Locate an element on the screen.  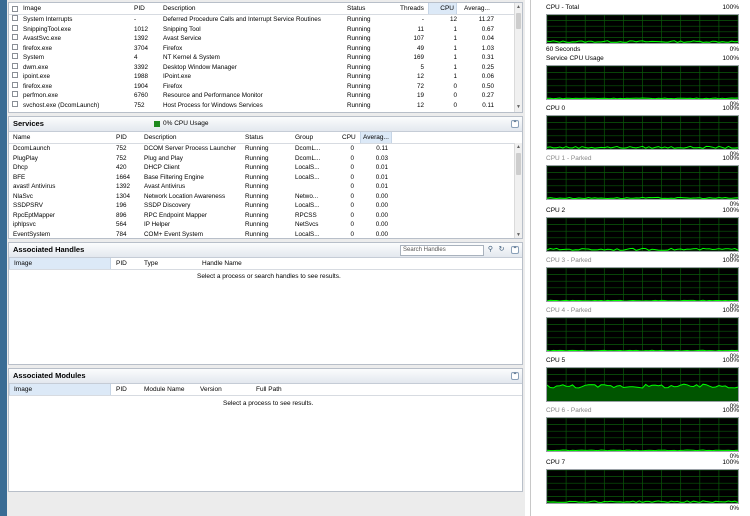
col-version: Version is located at coordinates (211, 389).